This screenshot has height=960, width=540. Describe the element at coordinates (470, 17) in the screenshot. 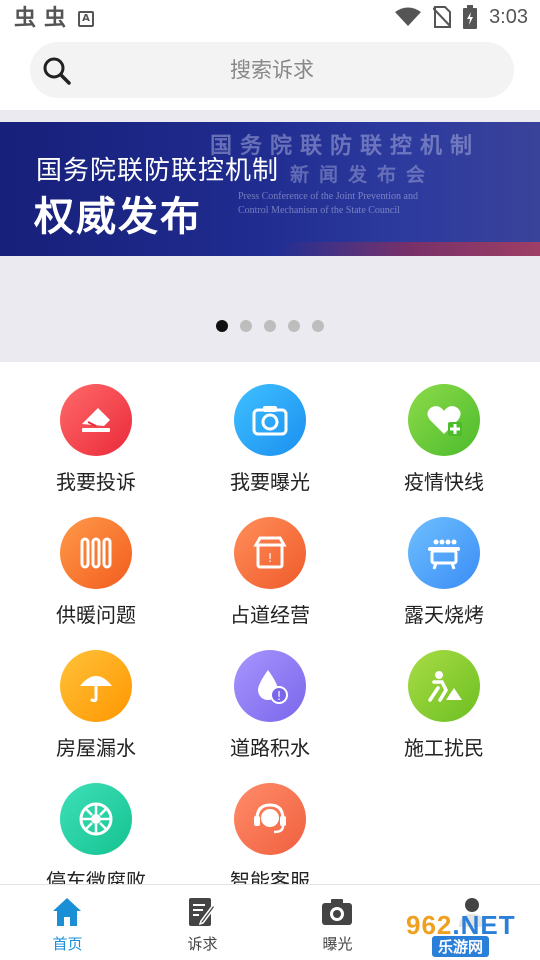

I see `battery-icon` at that location.